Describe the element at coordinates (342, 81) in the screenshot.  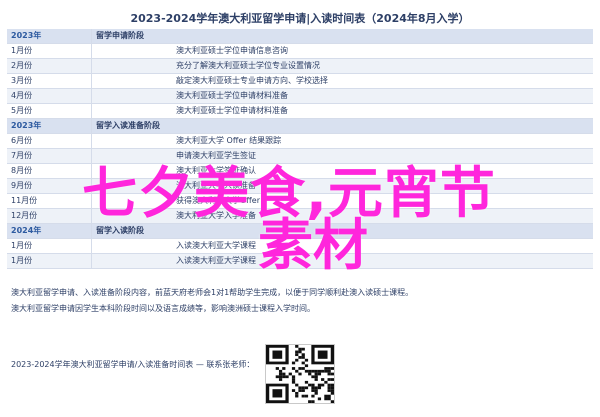
I see `event-cell: 敲定澳大利亚硕士专业申请方向、学校选择` at that location.